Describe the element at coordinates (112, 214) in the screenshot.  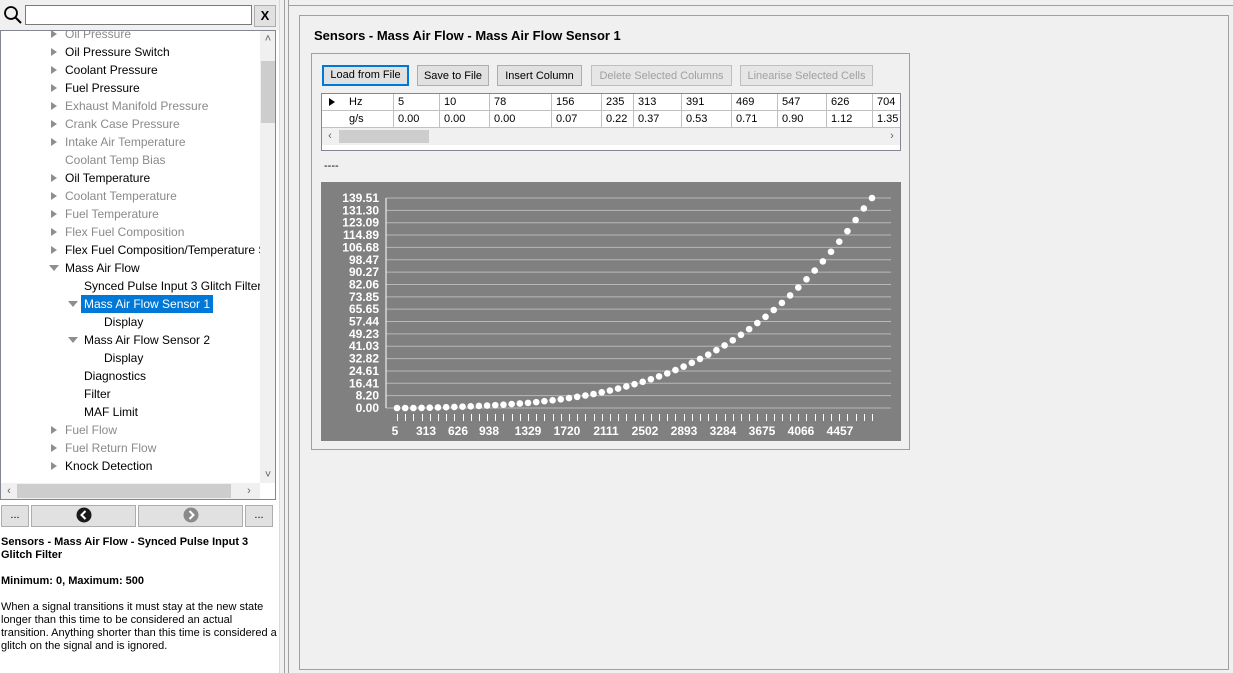
I see `tree-item-label: Fuel Temperature` at that location.